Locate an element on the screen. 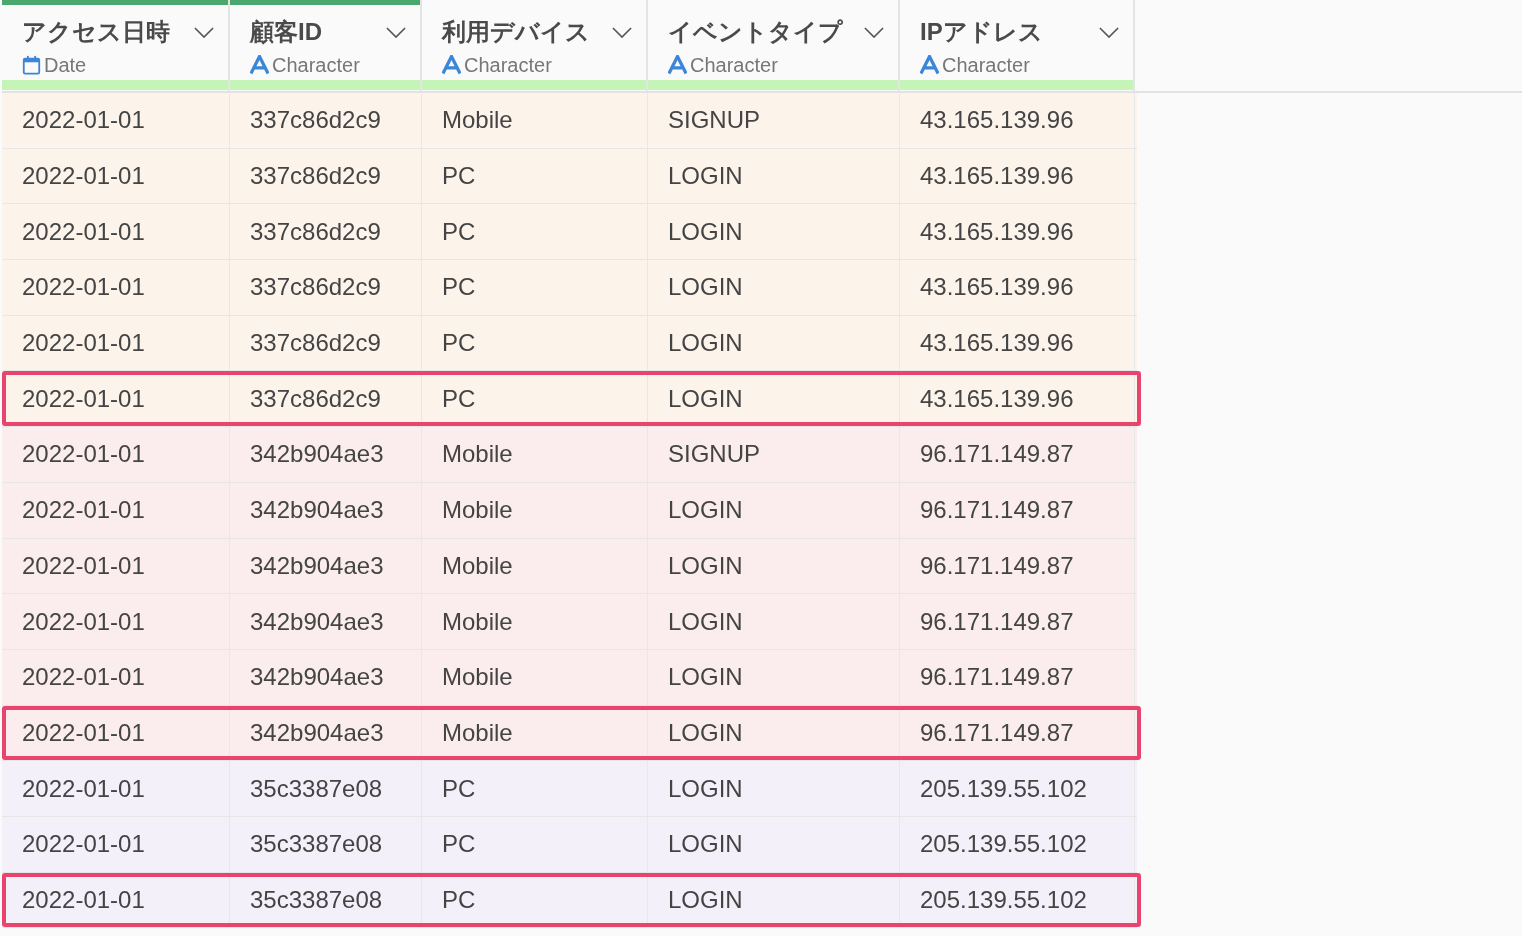 Image resolution: width=1522 pixels, height=936 pixels. column-title: イベントタイプ is located at coordinates (755, 32).